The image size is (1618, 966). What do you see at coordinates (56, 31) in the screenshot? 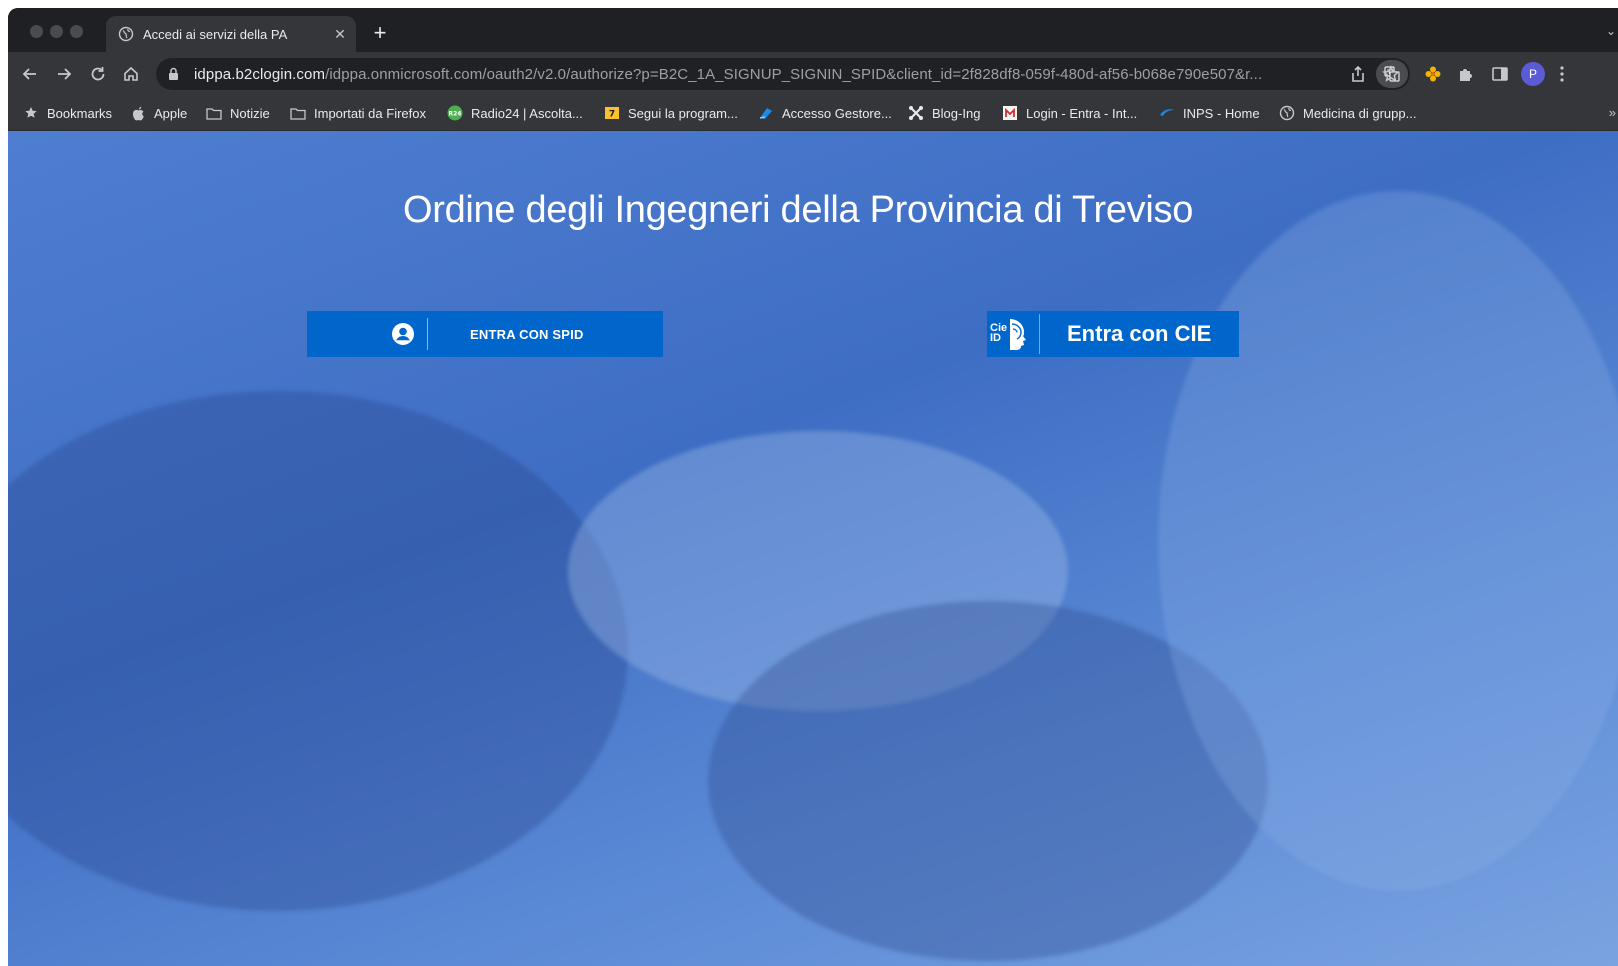
I see `minimize-window-button` at bounding box center [56, 31].